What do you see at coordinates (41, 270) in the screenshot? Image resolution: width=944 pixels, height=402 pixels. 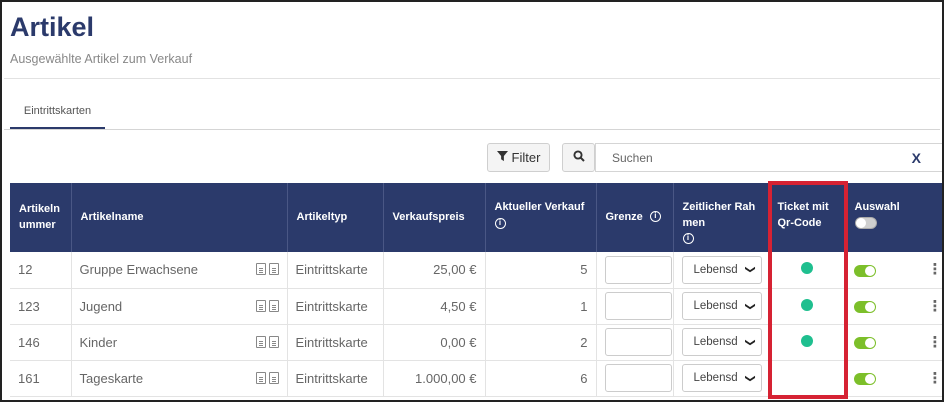 I see `cell-artikelnummer: 12` at bounding box center [41, 270].